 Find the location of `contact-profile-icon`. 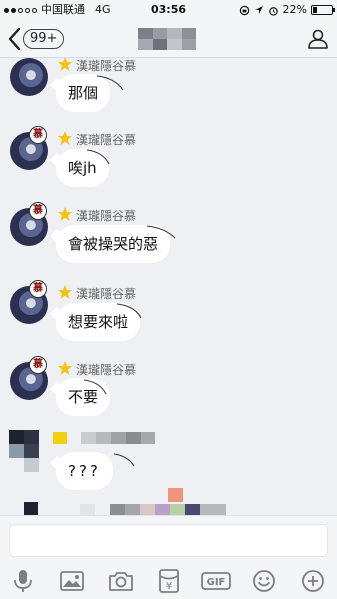

contact-profile-icon is located at coordinates (318, 39).